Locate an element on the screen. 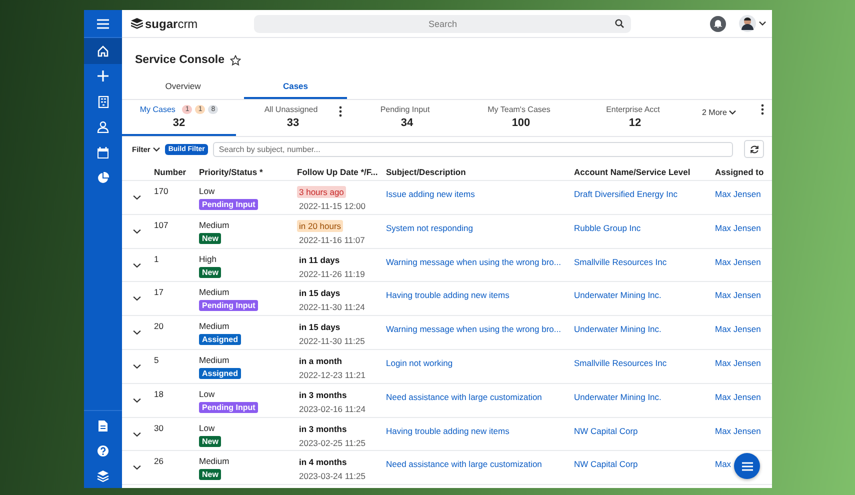 The width and height of the screenshot is (855, 495). search-field: Search is located at coordinates (443, 23).